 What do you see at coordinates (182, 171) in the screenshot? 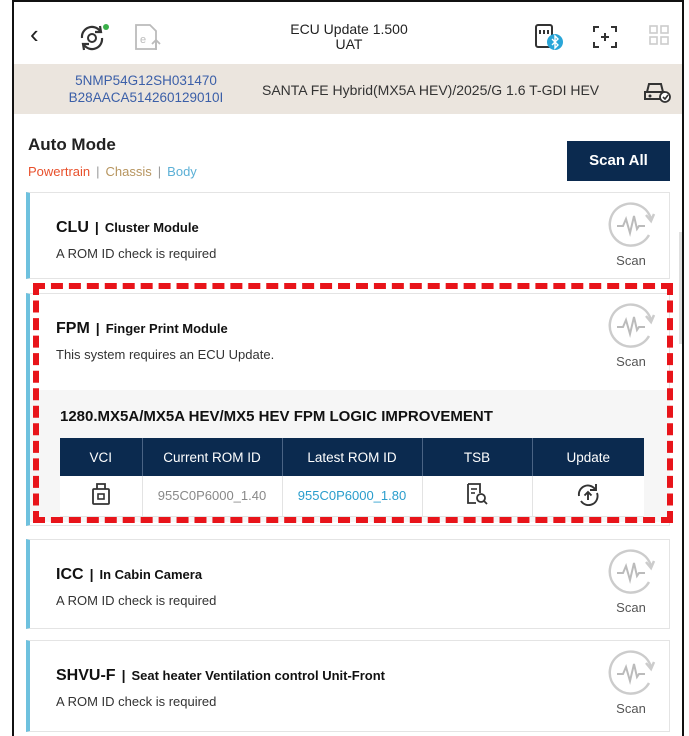
I see `filter-body: Body` at bounding box center [182, 171].